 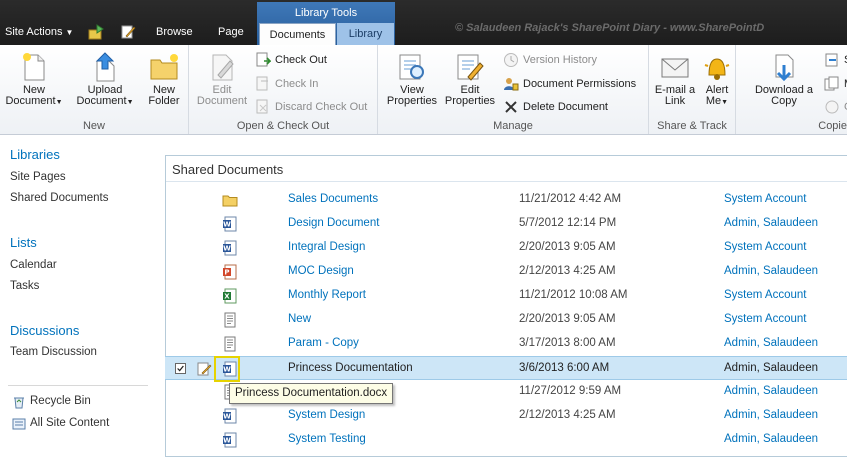 What do you see at coordinates (321, 271) in the screenshot?
I see `document-name-link: MOC Design` at bounding box center [321, 271].